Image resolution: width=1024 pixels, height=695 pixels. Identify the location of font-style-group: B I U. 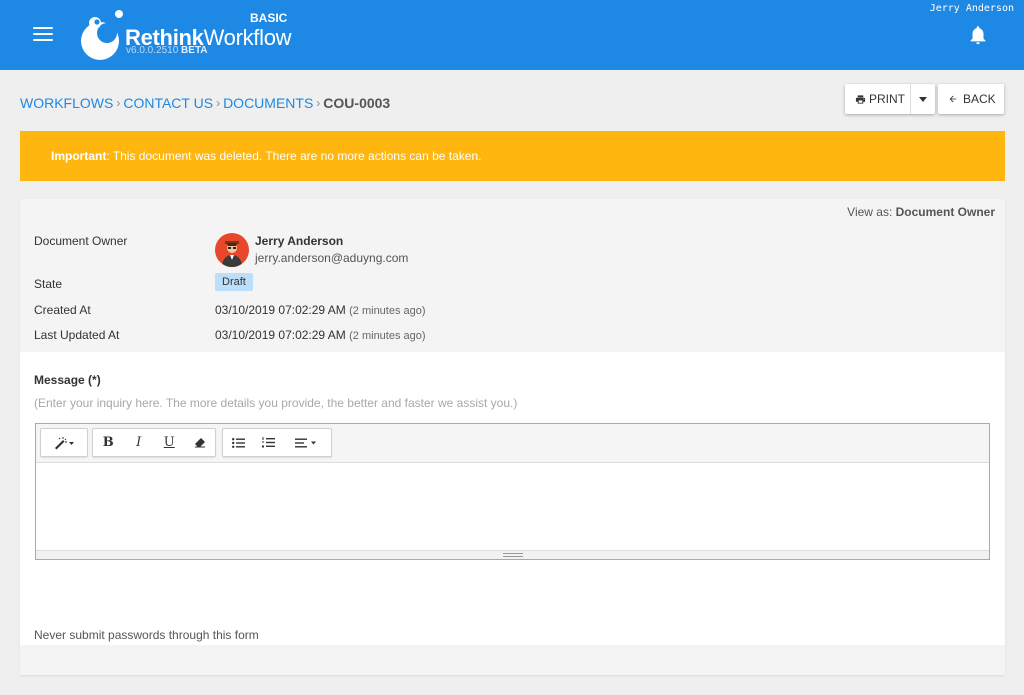
(154, 442).